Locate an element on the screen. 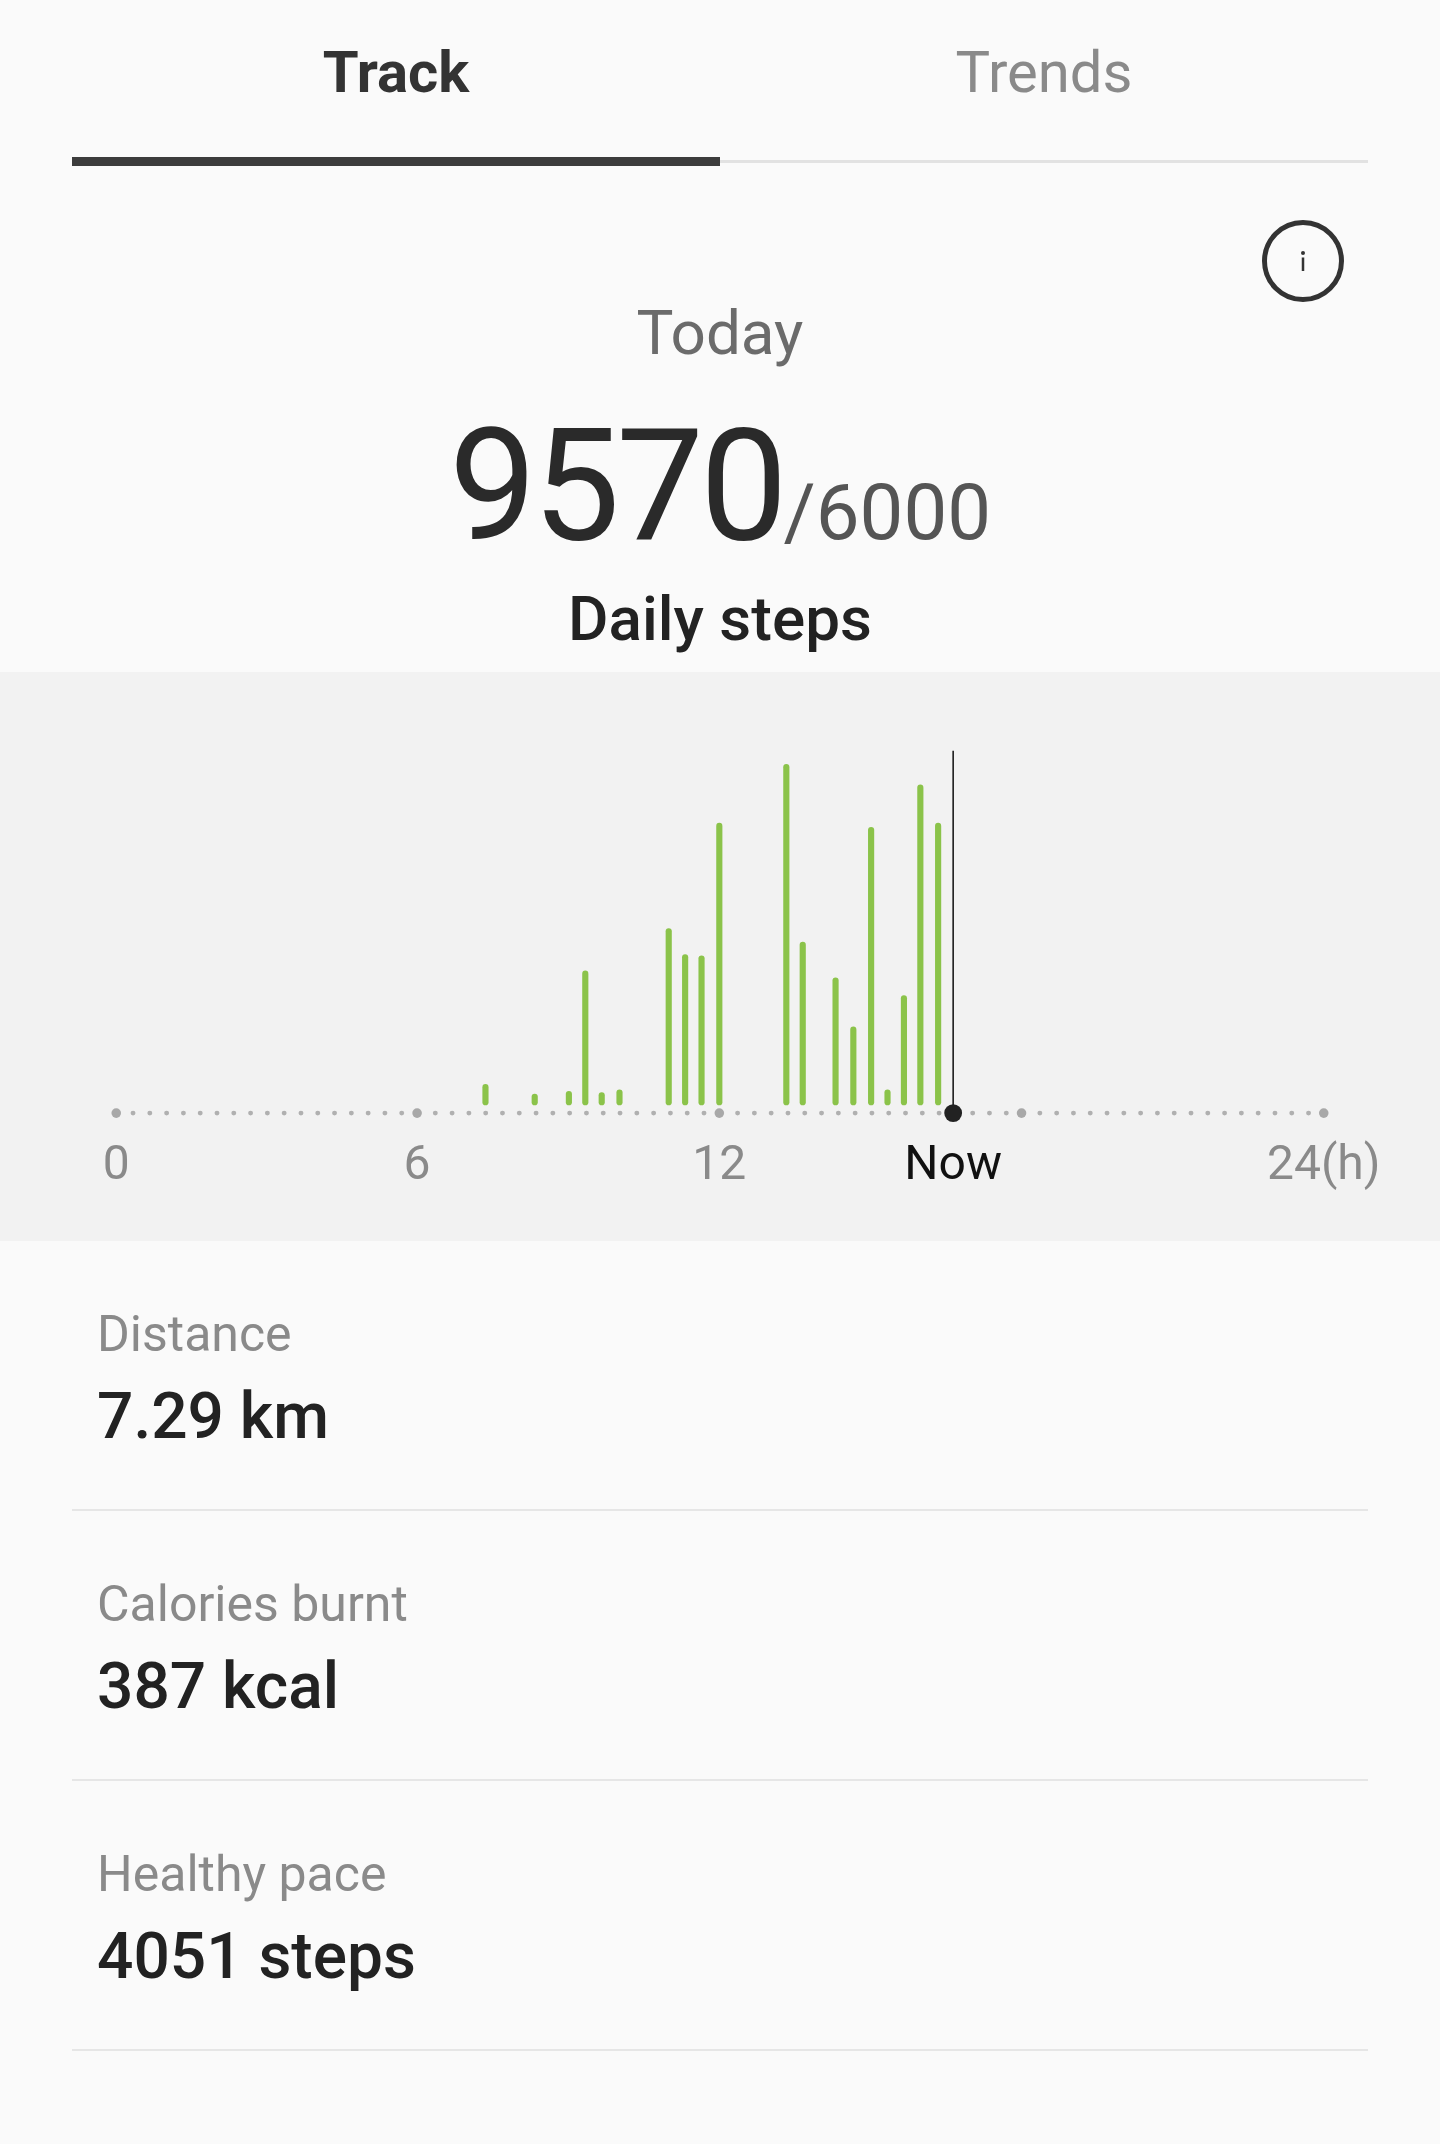 This screenshot has height=2144, width=1440. axis-label: 0 is located at coordinates (116, 1163).